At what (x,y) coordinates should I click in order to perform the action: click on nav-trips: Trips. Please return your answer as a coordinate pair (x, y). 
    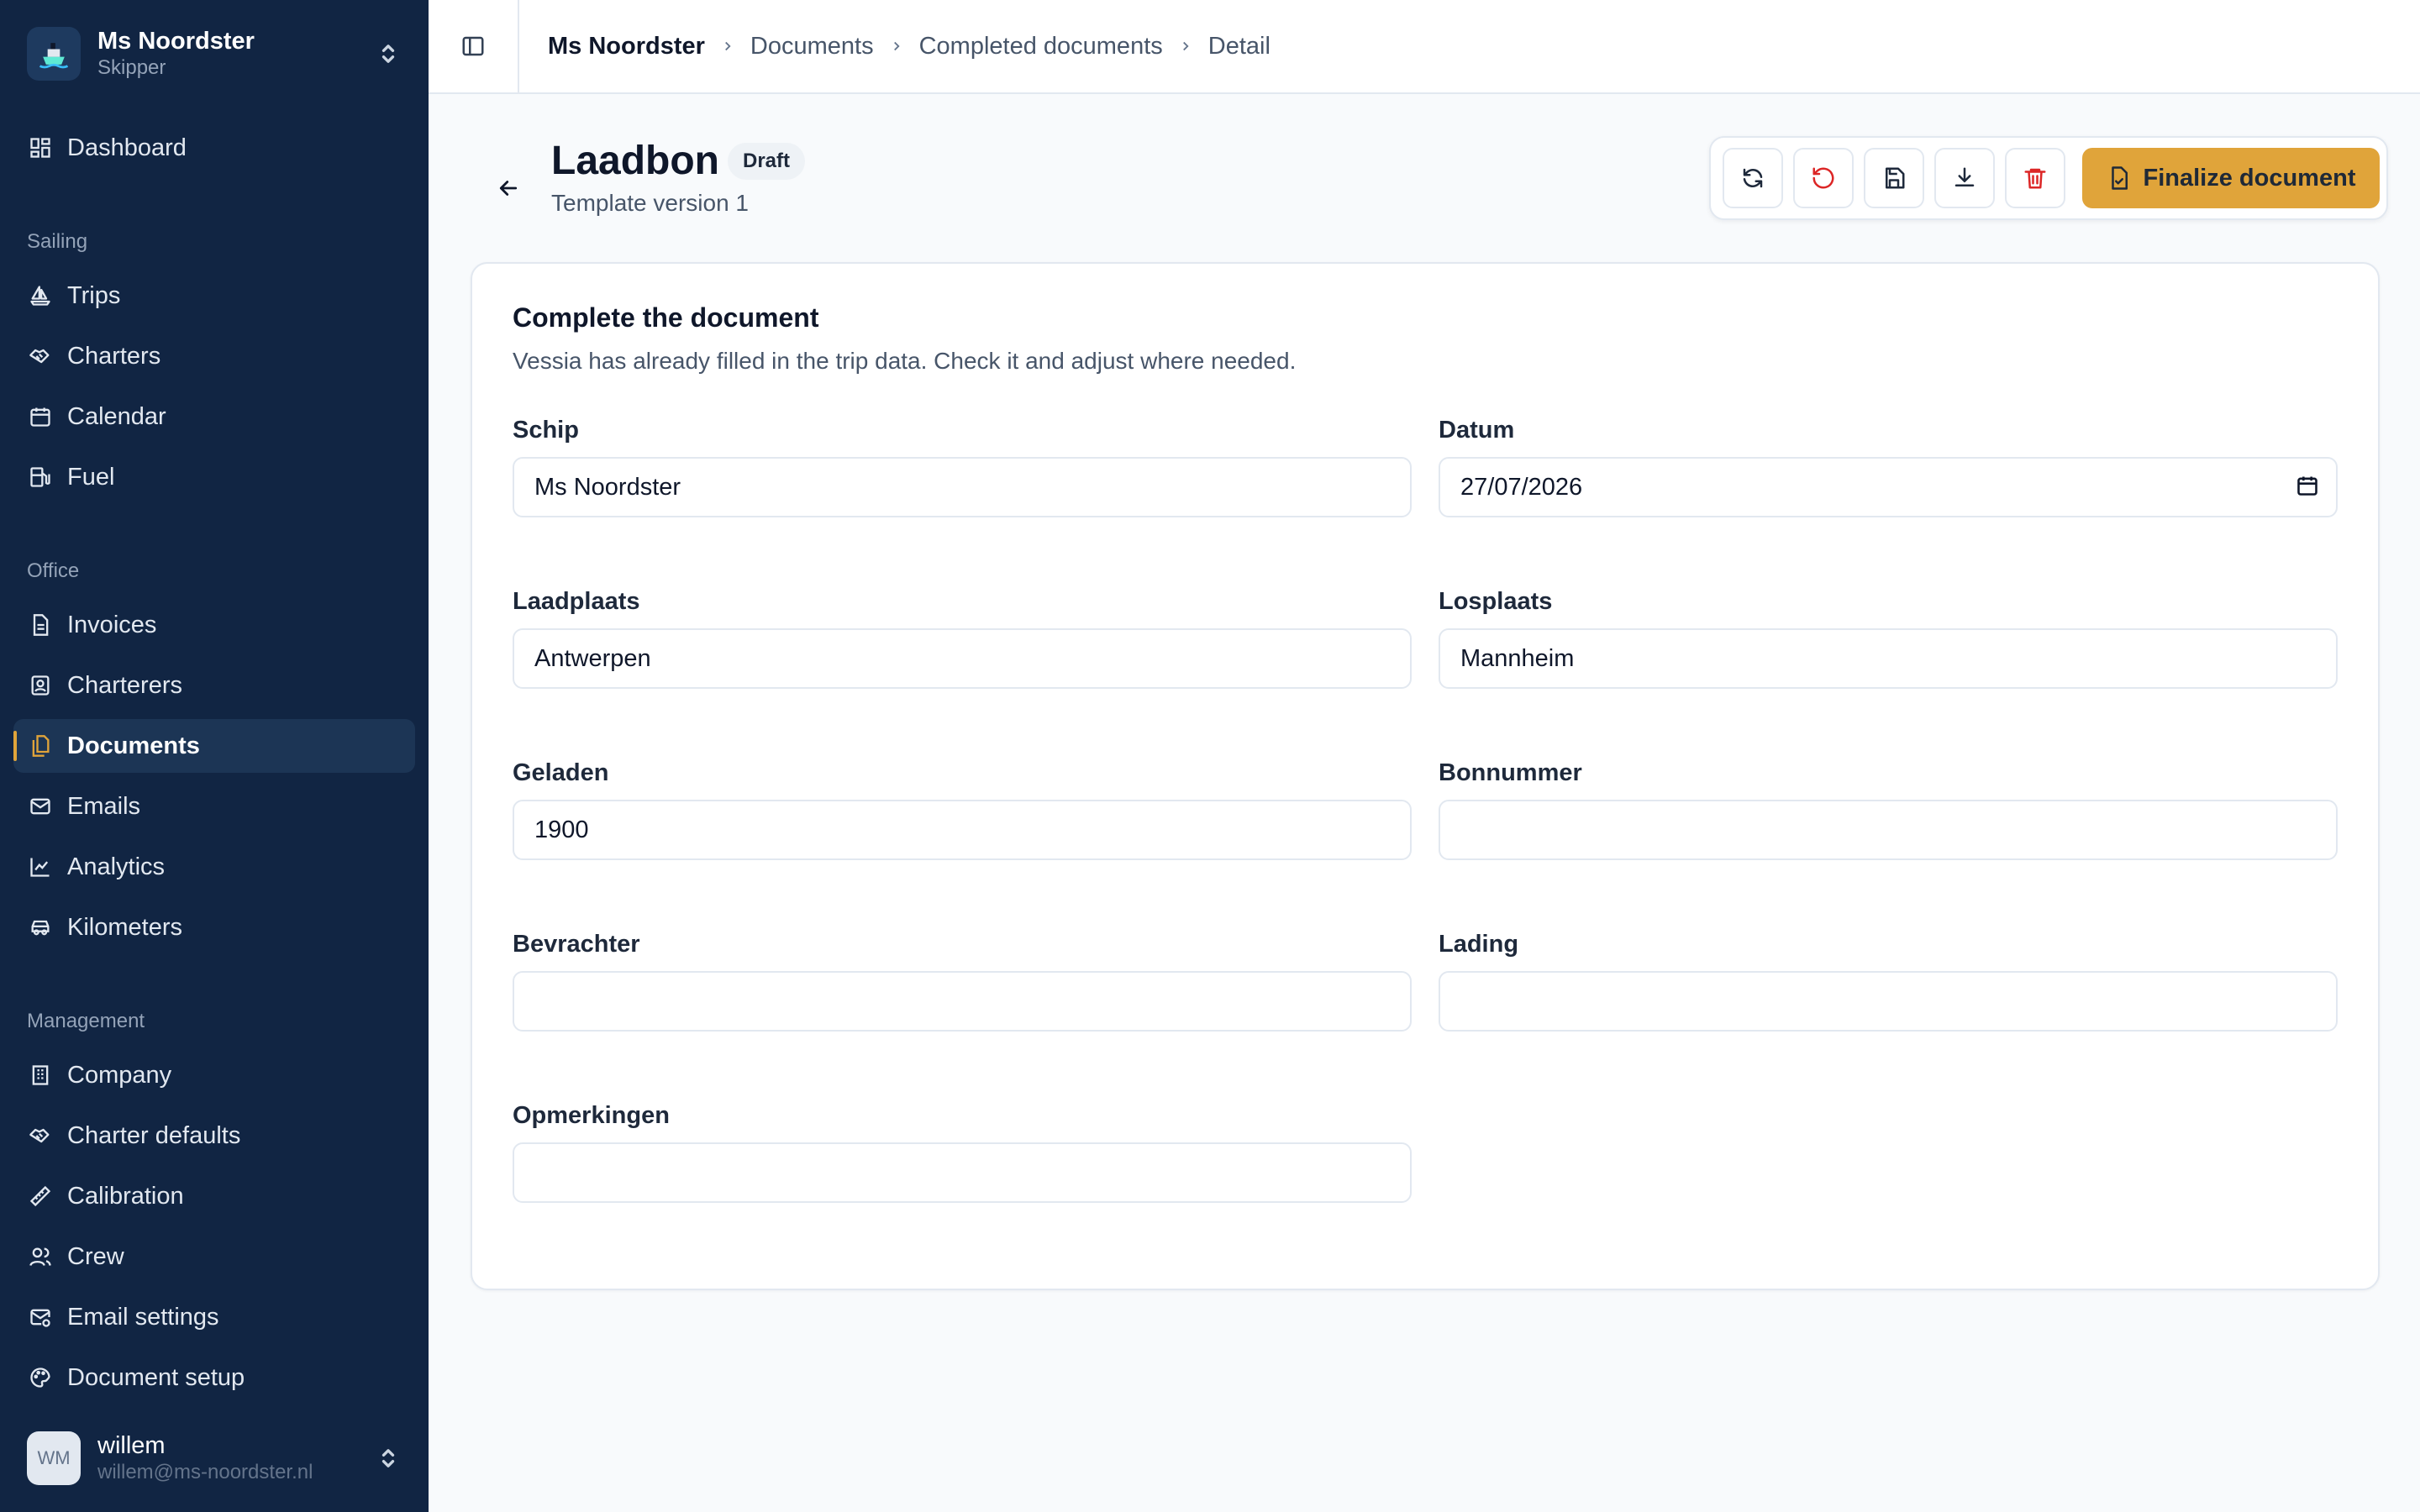
    Looking at the image, I should click on (214, 296).